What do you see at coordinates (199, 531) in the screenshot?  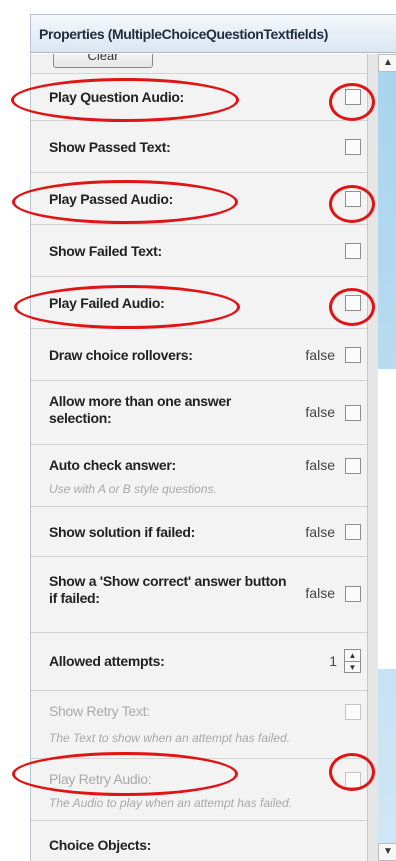 I see `property-row-show-solution-if-failed: Show solution if failed: false` at bounding box center [199, 531].